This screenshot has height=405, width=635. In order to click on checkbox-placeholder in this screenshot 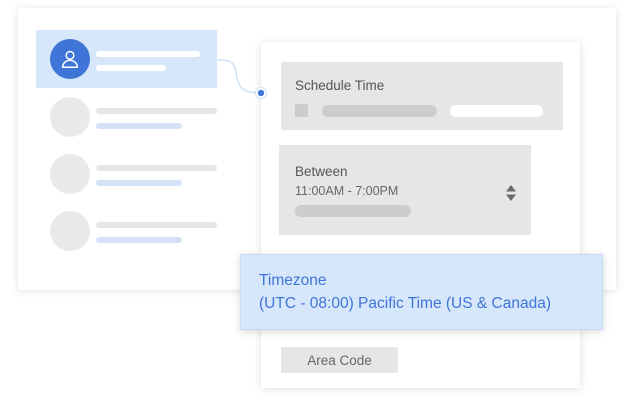, I will do `click(301, 110)`.